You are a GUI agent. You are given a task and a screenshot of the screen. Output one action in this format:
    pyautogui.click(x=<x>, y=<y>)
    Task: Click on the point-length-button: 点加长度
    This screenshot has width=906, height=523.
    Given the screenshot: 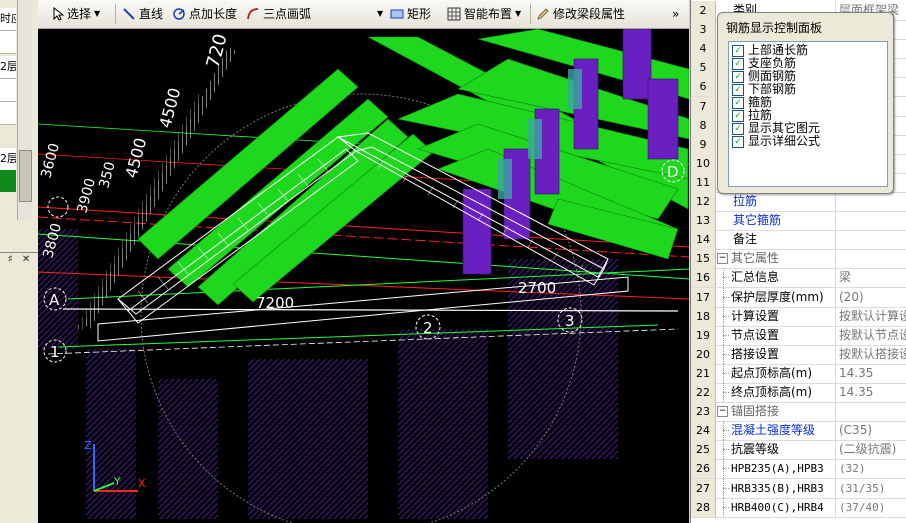 What is the action you would take?
    pyautogui.click(x=204, y=14)
    